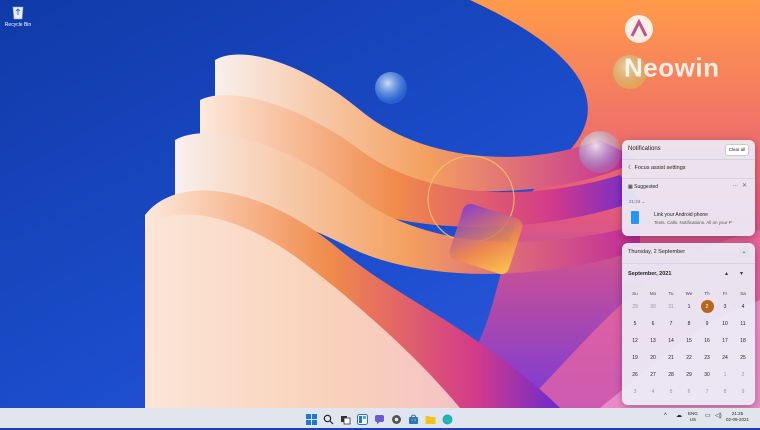 This screenshot has width=760, height=430. Describe the element at coordinates (644, 201) in the screenshot. I see `chevron-down-icon: ⌄` at that location.